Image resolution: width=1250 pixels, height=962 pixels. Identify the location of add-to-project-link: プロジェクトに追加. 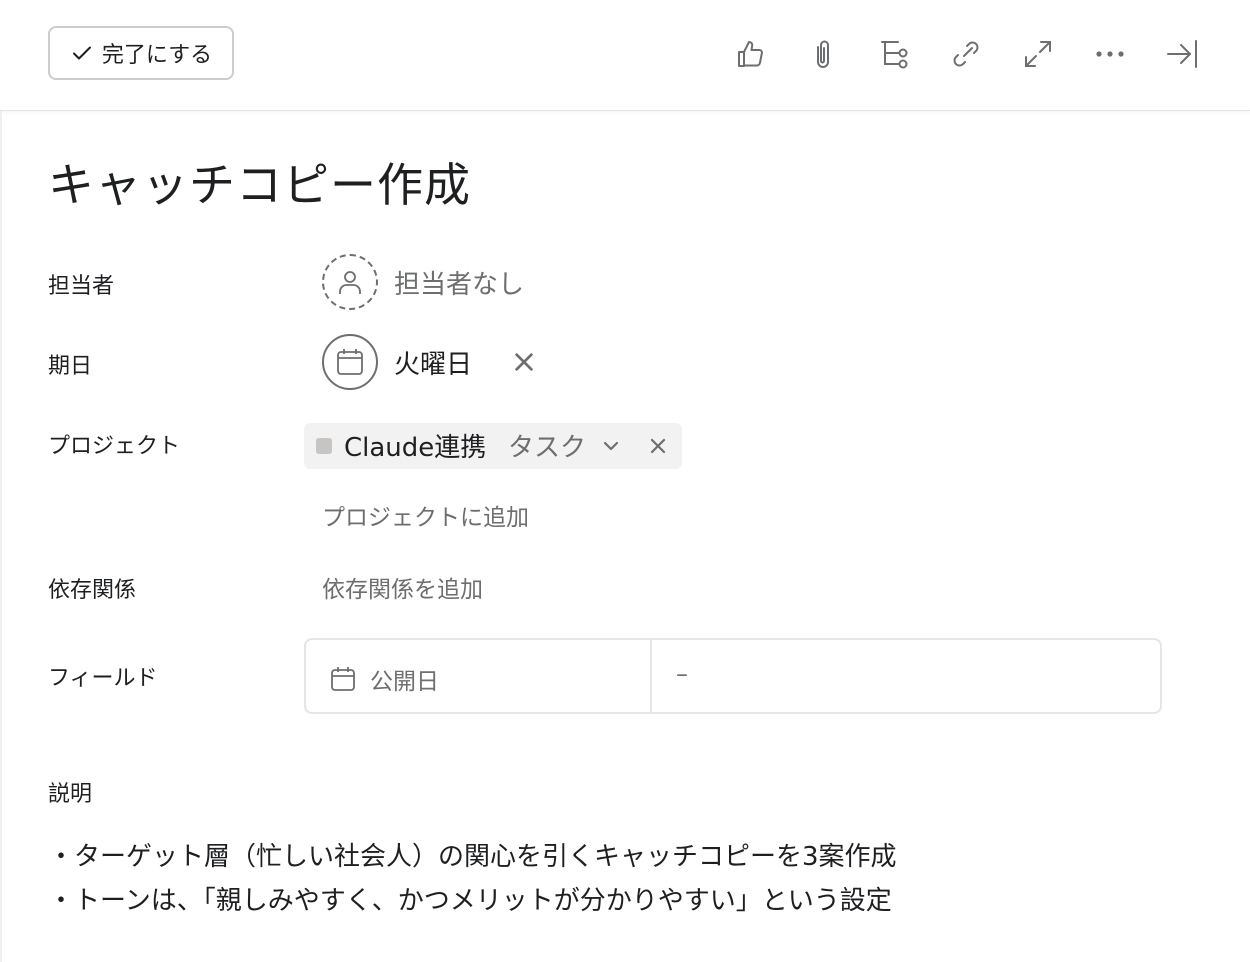
(425, 515).